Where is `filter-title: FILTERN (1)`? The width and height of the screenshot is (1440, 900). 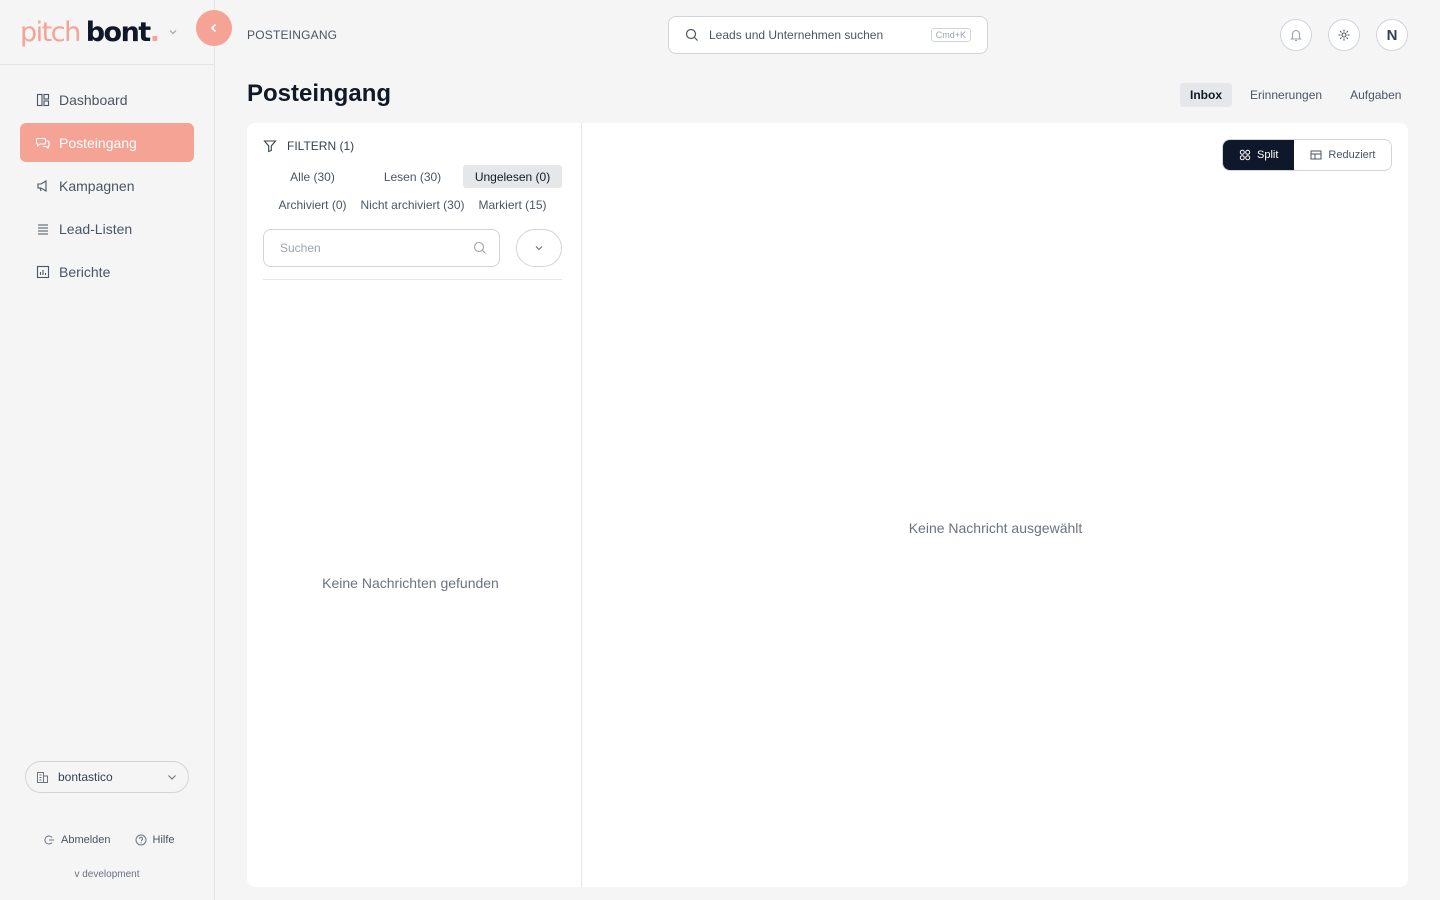
filter-title: FILTERN (1) is located at coordinates (321, 146).